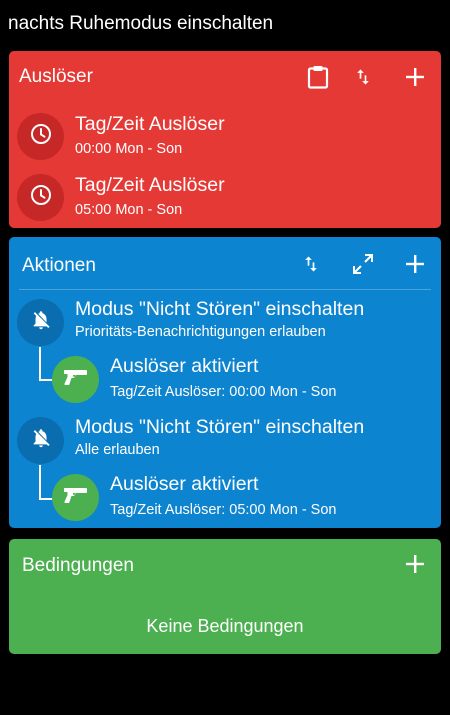 Image resolution: width=450 pixels, height=715 pixels. Describe the element at coordinates (223, 510) in the screenshot. I see `sub-subtitle: Tag/Zeit Auslöser: 05:00 Mon - Son` at that location.